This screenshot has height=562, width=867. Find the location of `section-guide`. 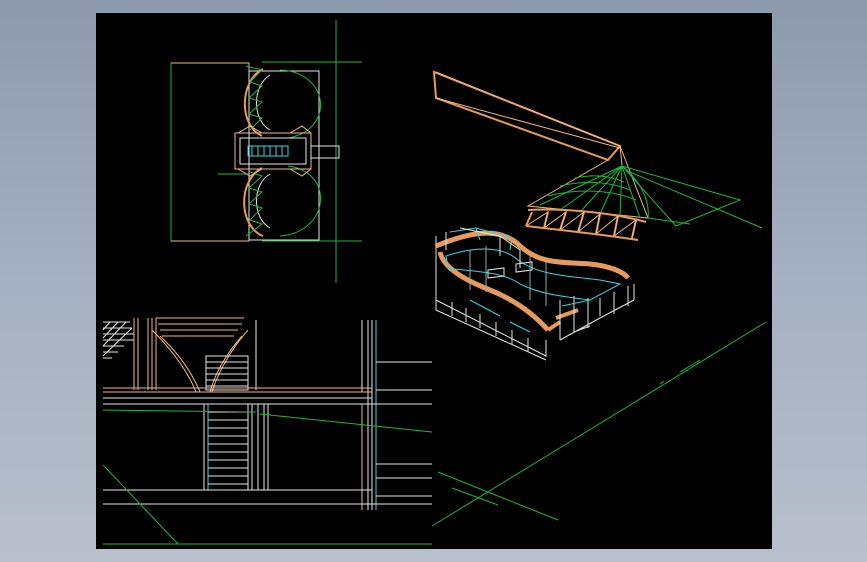

section-guide is located at coordinates (179, 411).